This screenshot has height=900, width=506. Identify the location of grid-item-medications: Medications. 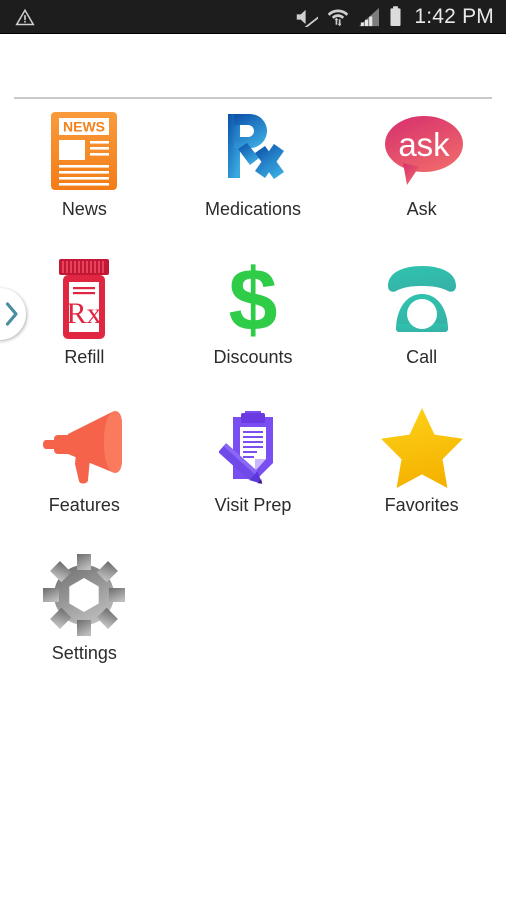
(253, 170).